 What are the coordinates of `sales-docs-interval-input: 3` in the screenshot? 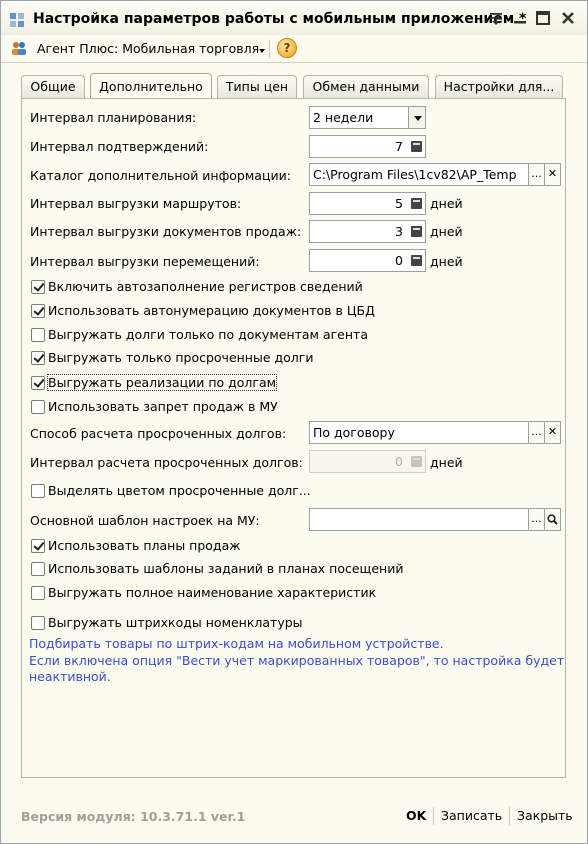 It's located at (367, 231).